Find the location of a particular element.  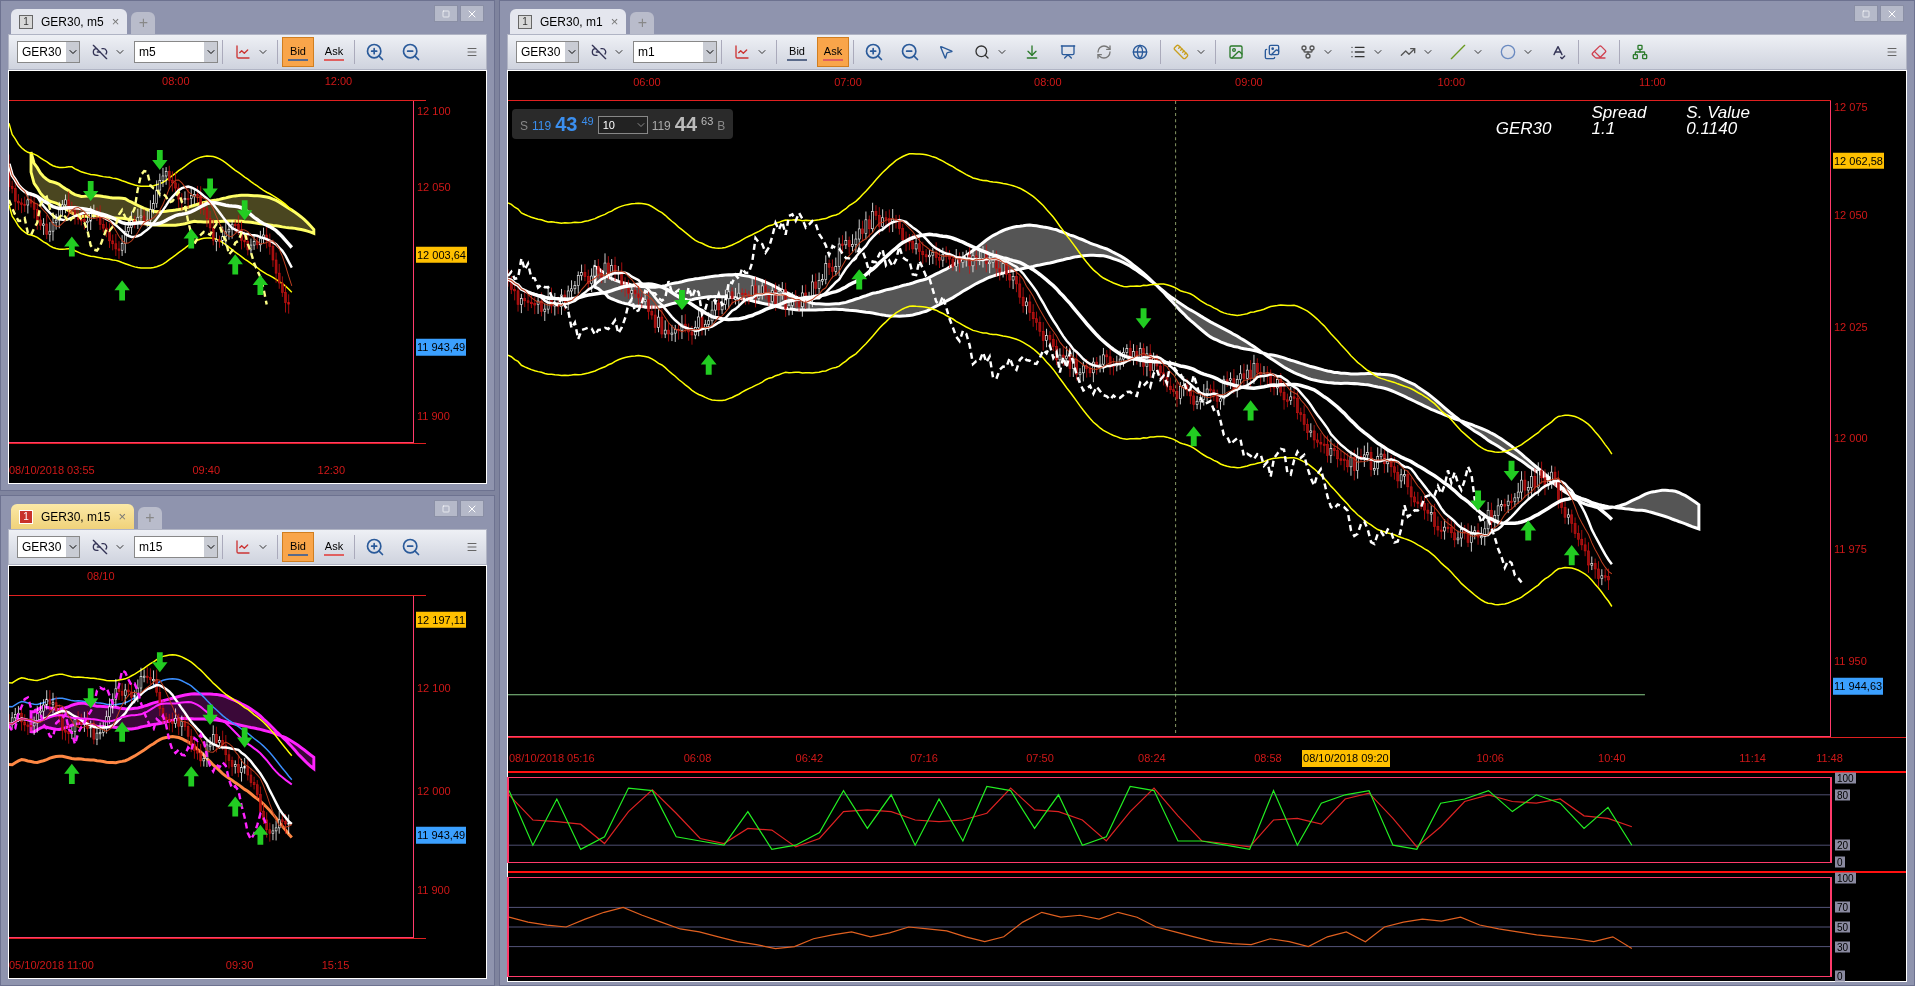

time-label: 10:06 is located at coordinates (1490, 758).